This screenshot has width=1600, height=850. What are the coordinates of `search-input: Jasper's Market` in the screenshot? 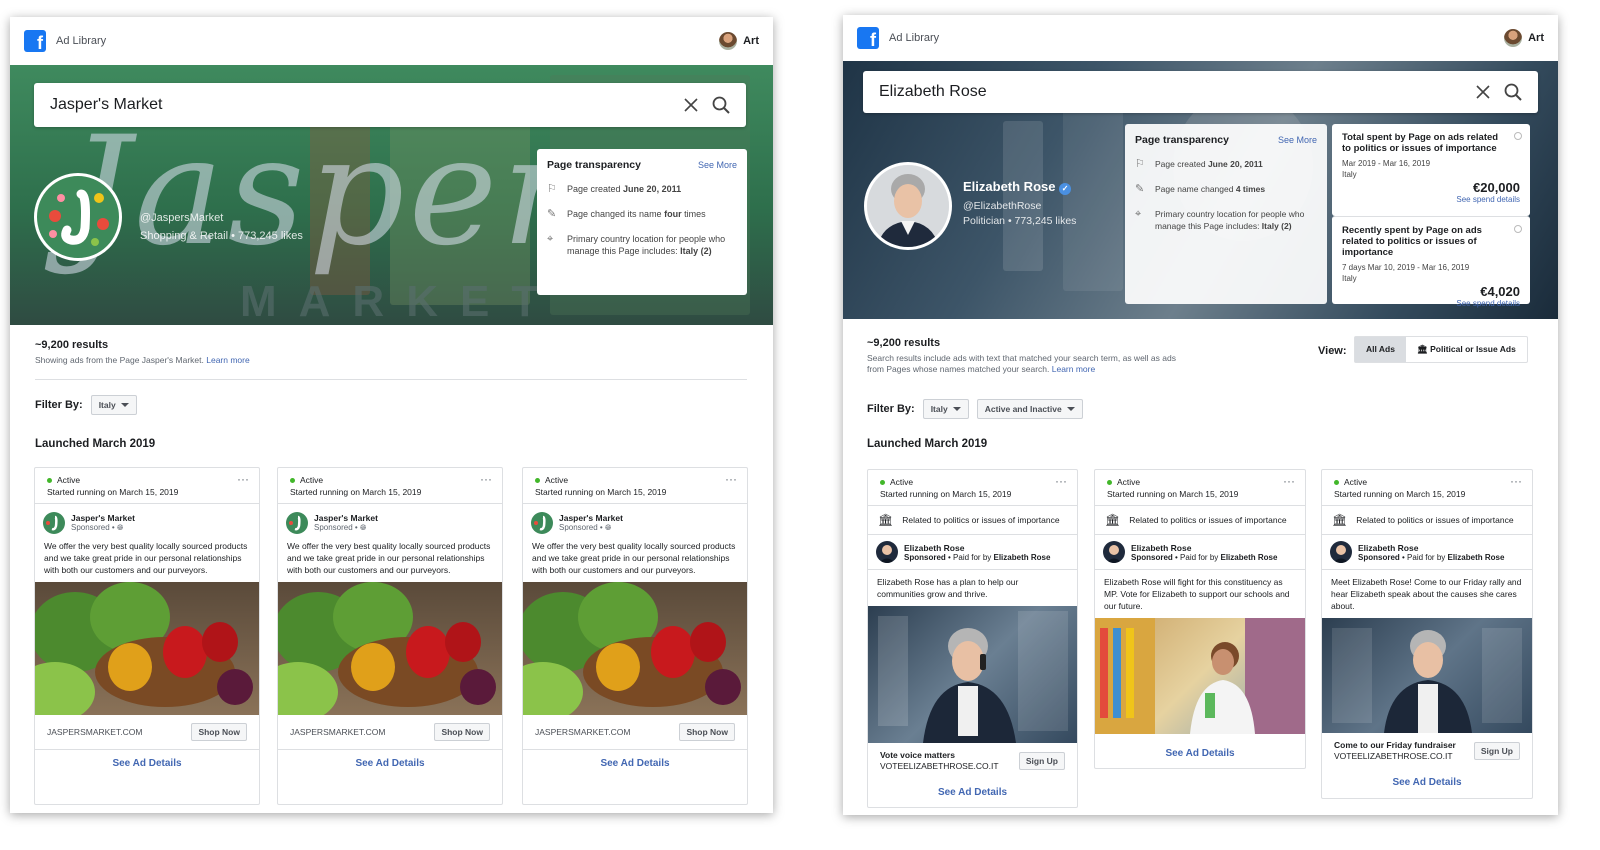 It's located at (367, 105).